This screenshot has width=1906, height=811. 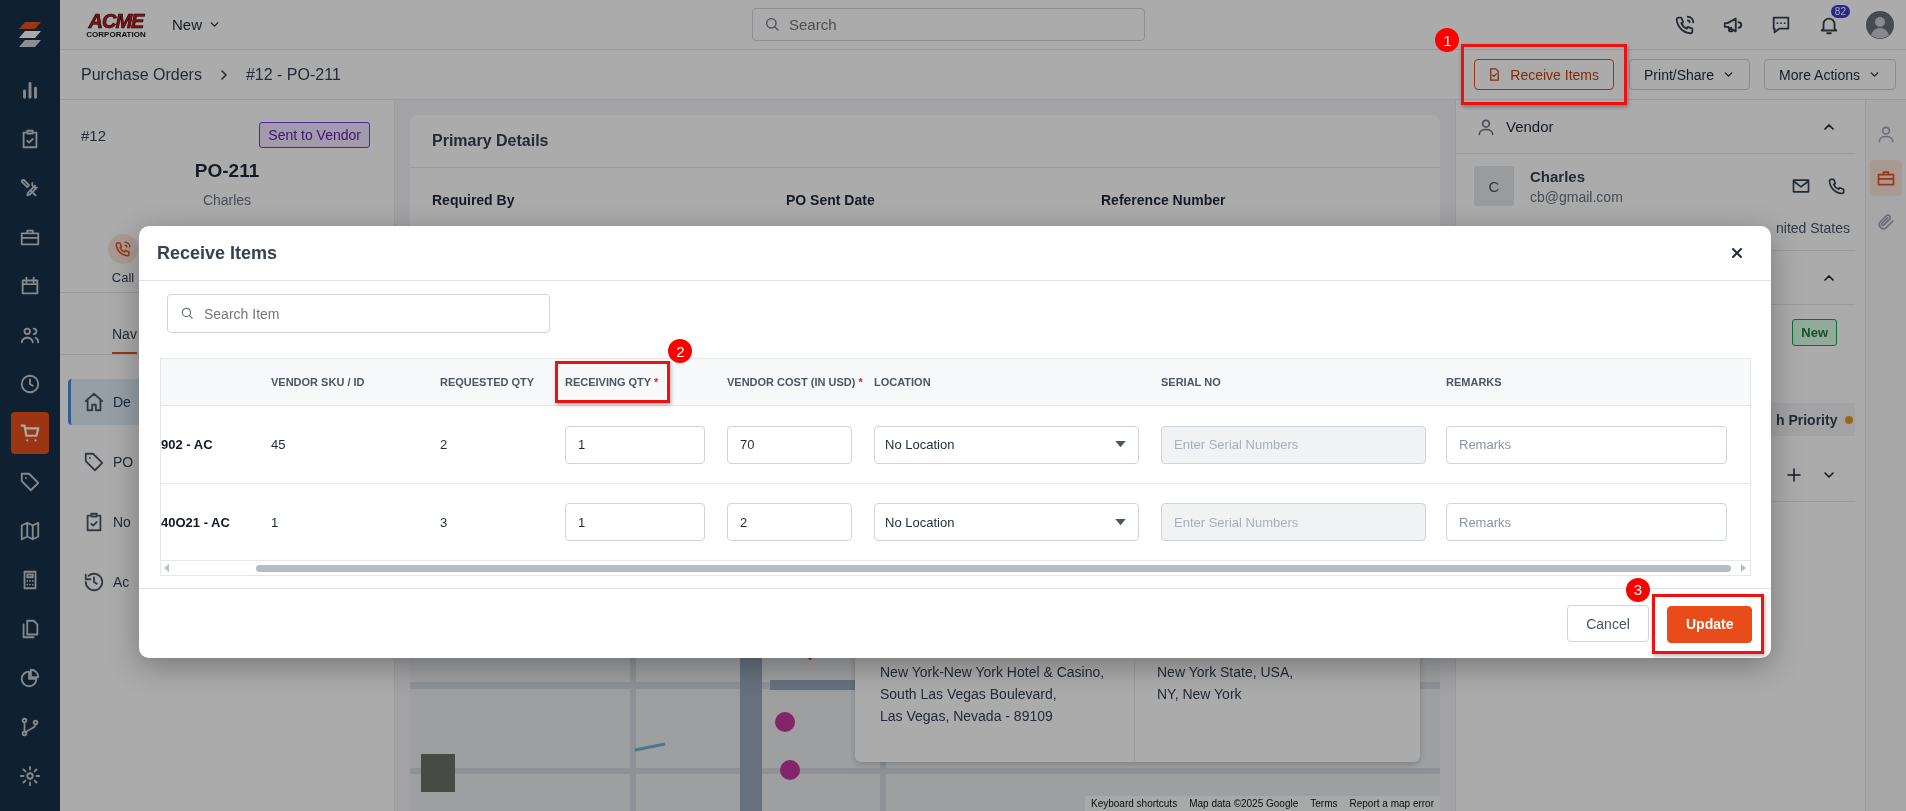 I want to click on field-label: Required By, so click(x=474, y=200).